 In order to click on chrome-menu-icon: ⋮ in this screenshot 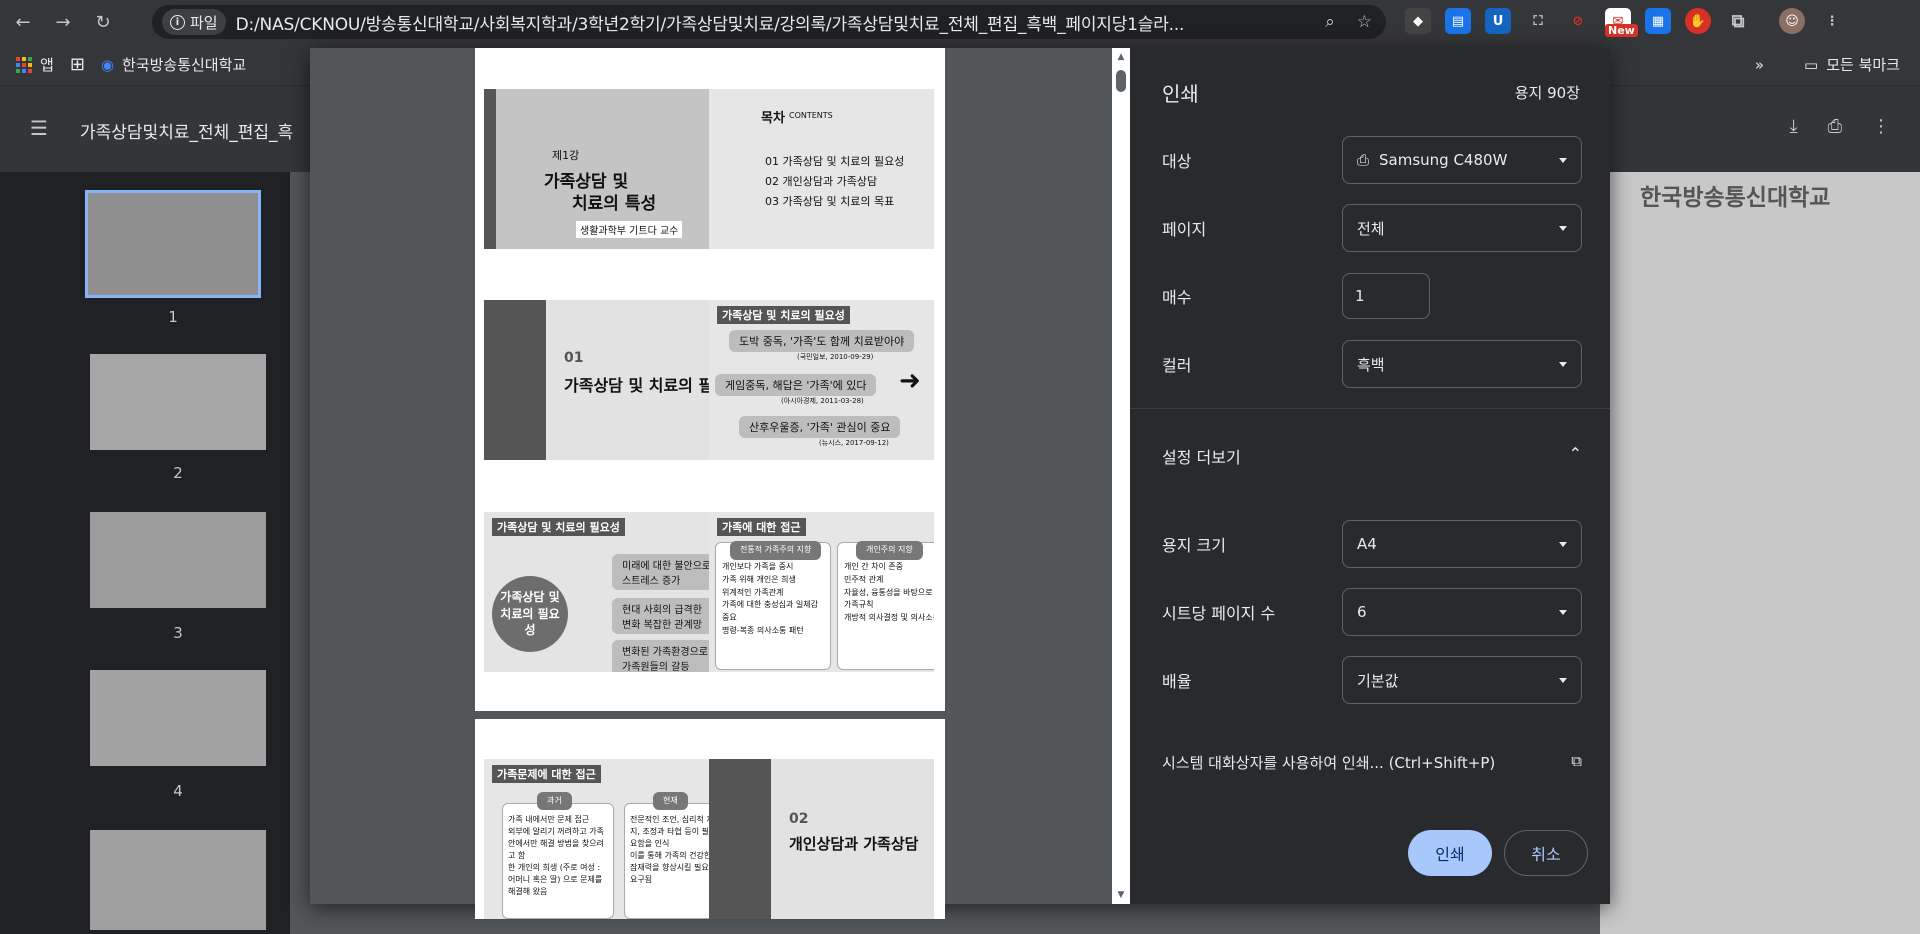, I will do `click(1832, 21)`.